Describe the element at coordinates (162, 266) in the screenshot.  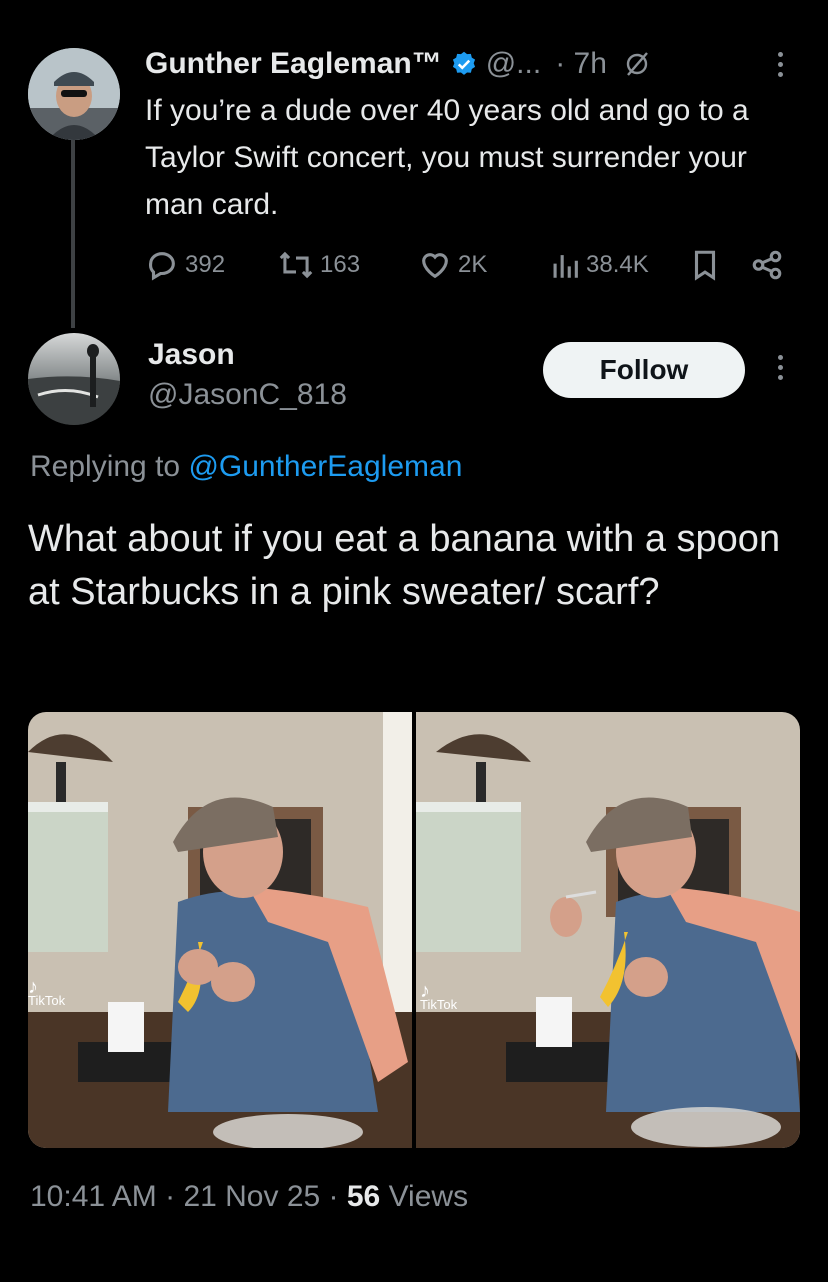
I see `reply-icon` at that location.